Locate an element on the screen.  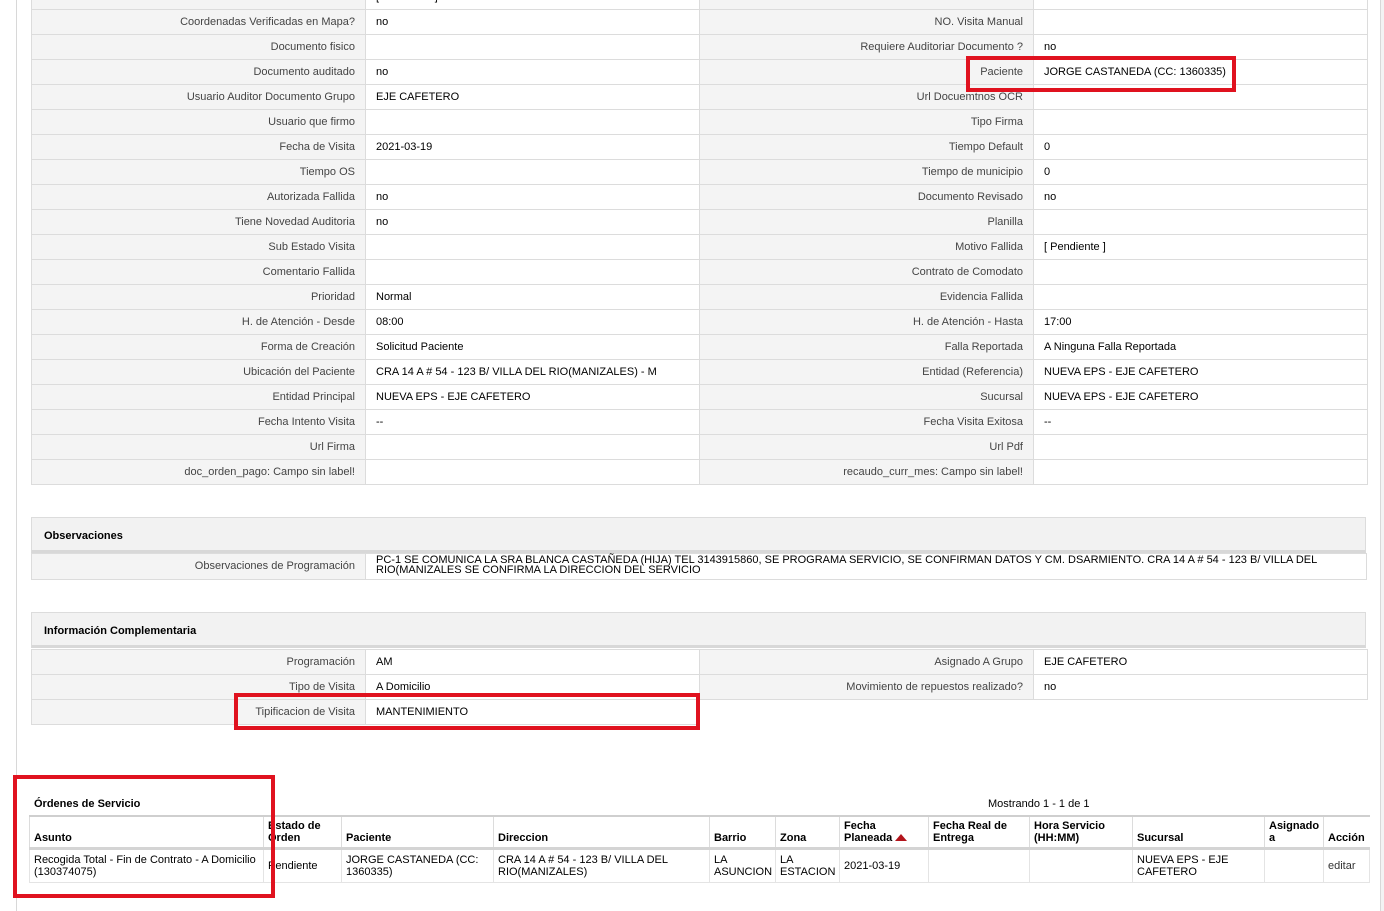
field-label: Documento fisico is located at coordinates (198, 47).